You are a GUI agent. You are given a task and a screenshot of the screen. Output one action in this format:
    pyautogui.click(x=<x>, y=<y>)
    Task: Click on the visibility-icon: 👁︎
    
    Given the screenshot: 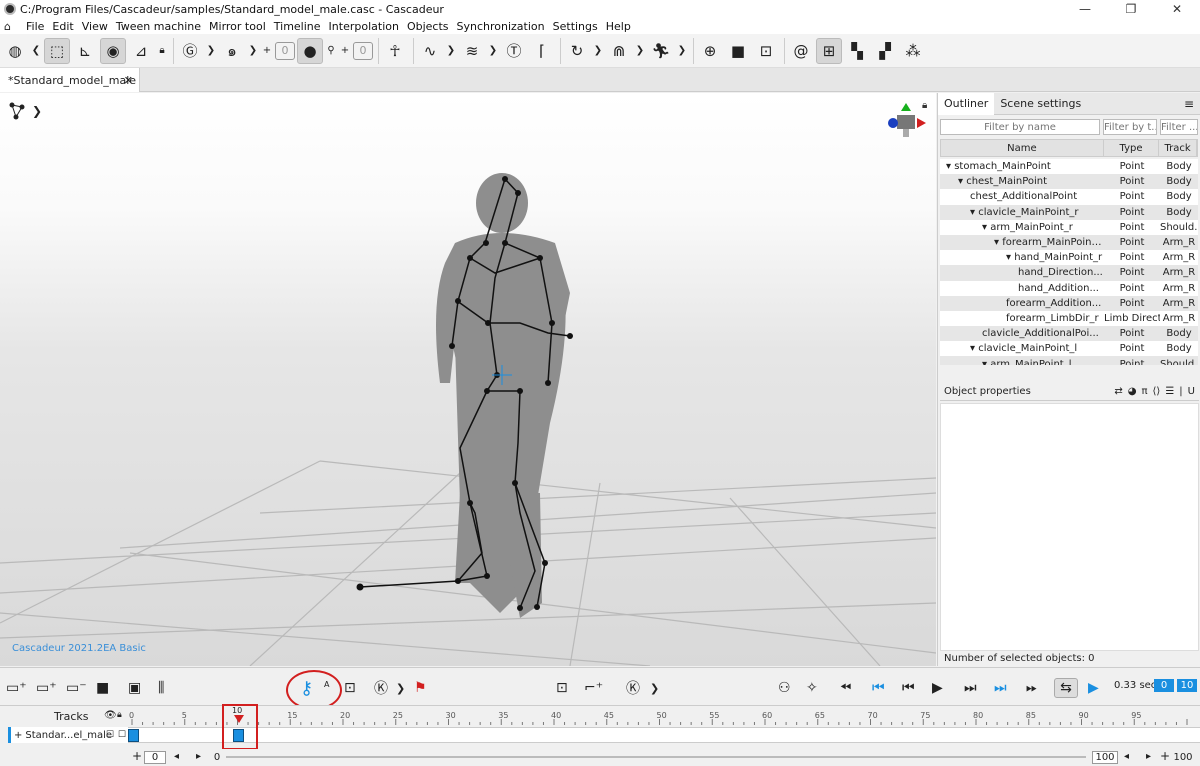 What is the action you would take?
    pyautogui.click(x=110, y=715)
    